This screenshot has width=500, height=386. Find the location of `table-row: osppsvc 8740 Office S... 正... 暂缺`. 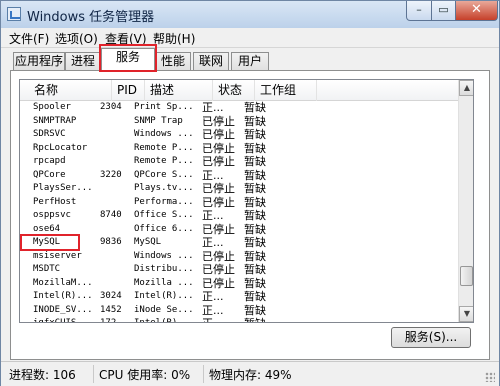

table-row: osppsvc 8740 Office S... 正... 暂缺 is located at coordinates (239, 216).